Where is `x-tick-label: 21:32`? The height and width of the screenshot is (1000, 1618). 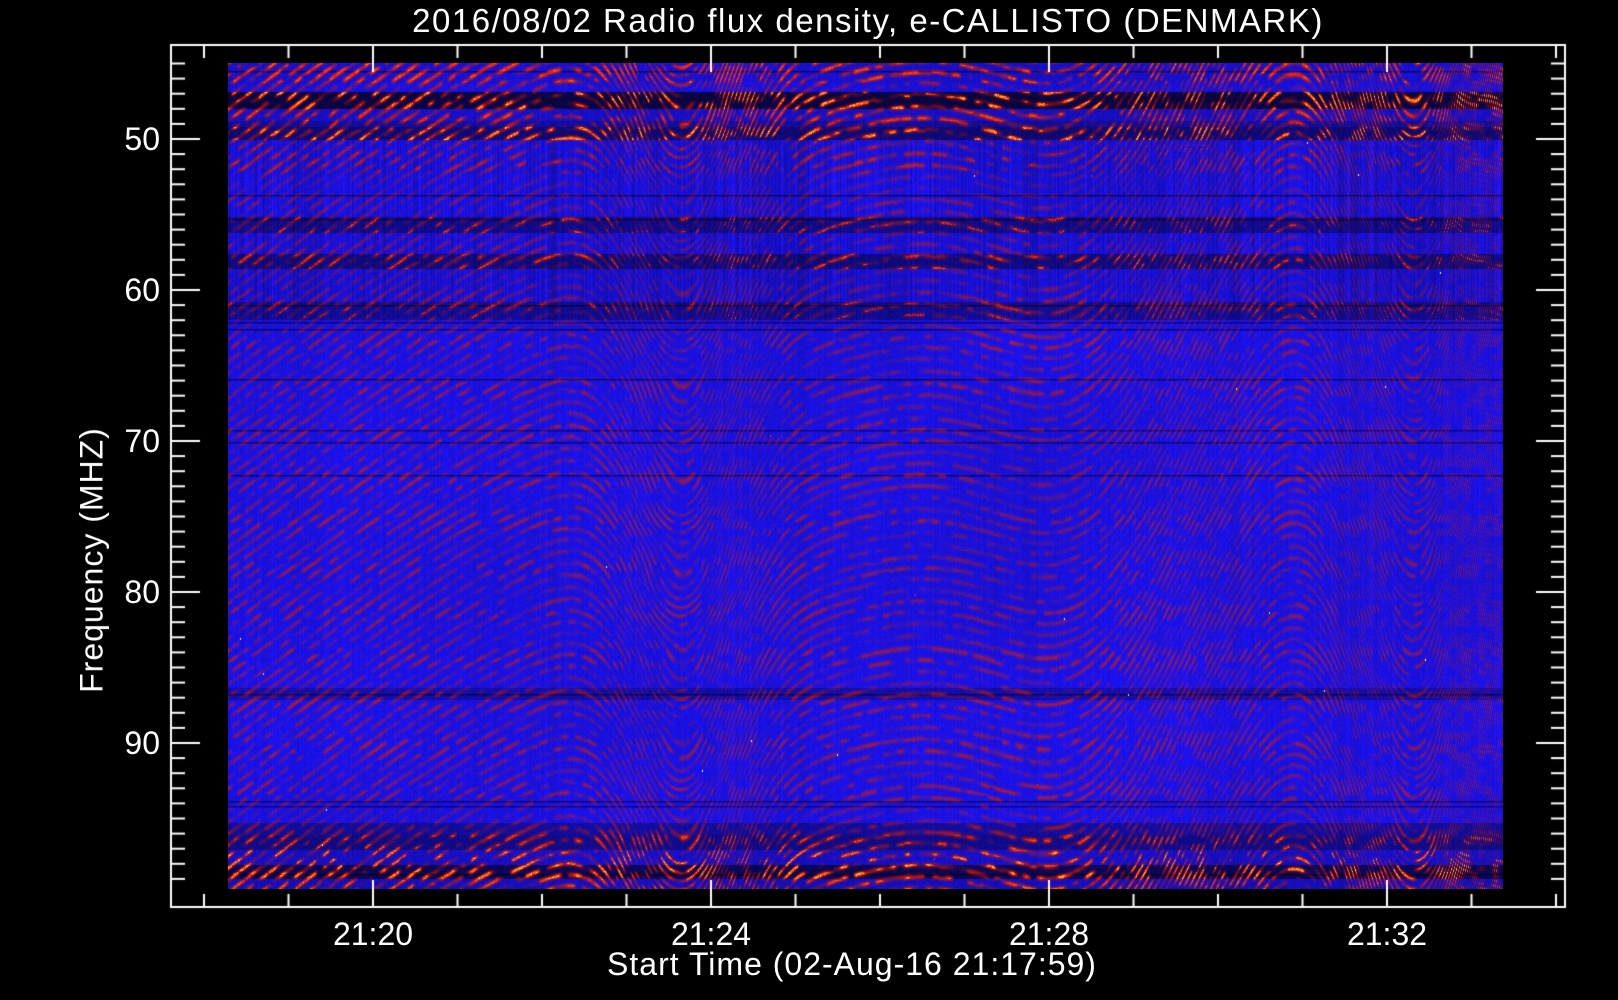
x-tick-label: 21:32 is located at coordinates (1387, 934).